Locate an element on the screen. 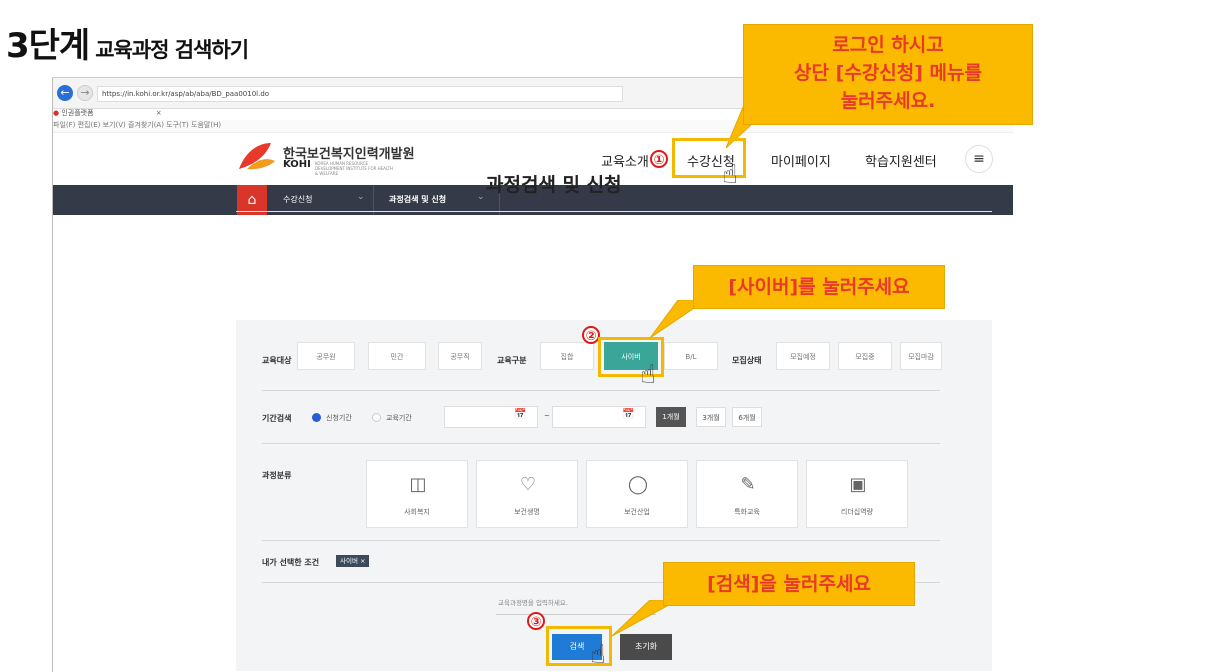 The image size is (1222, 672). callout-cyber: [사이버]를 눌러주세요 is located at coordinates (819, 287).